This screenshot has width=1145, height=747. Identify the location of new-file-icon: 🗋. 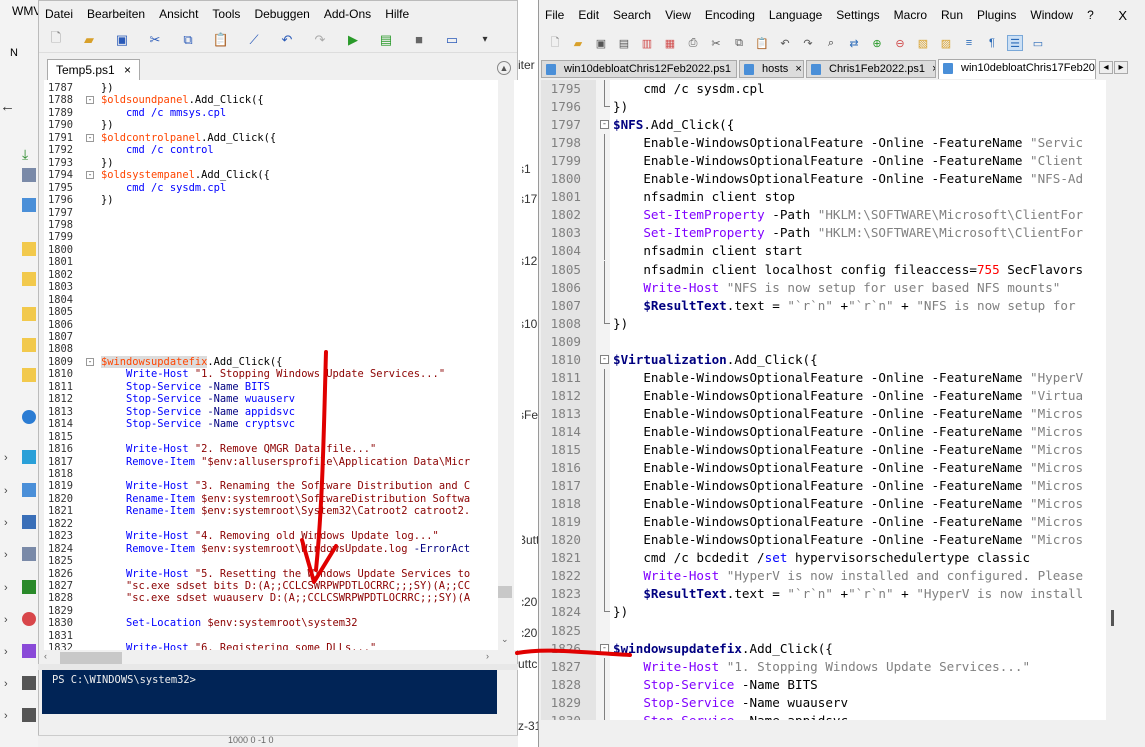
(56, 39).